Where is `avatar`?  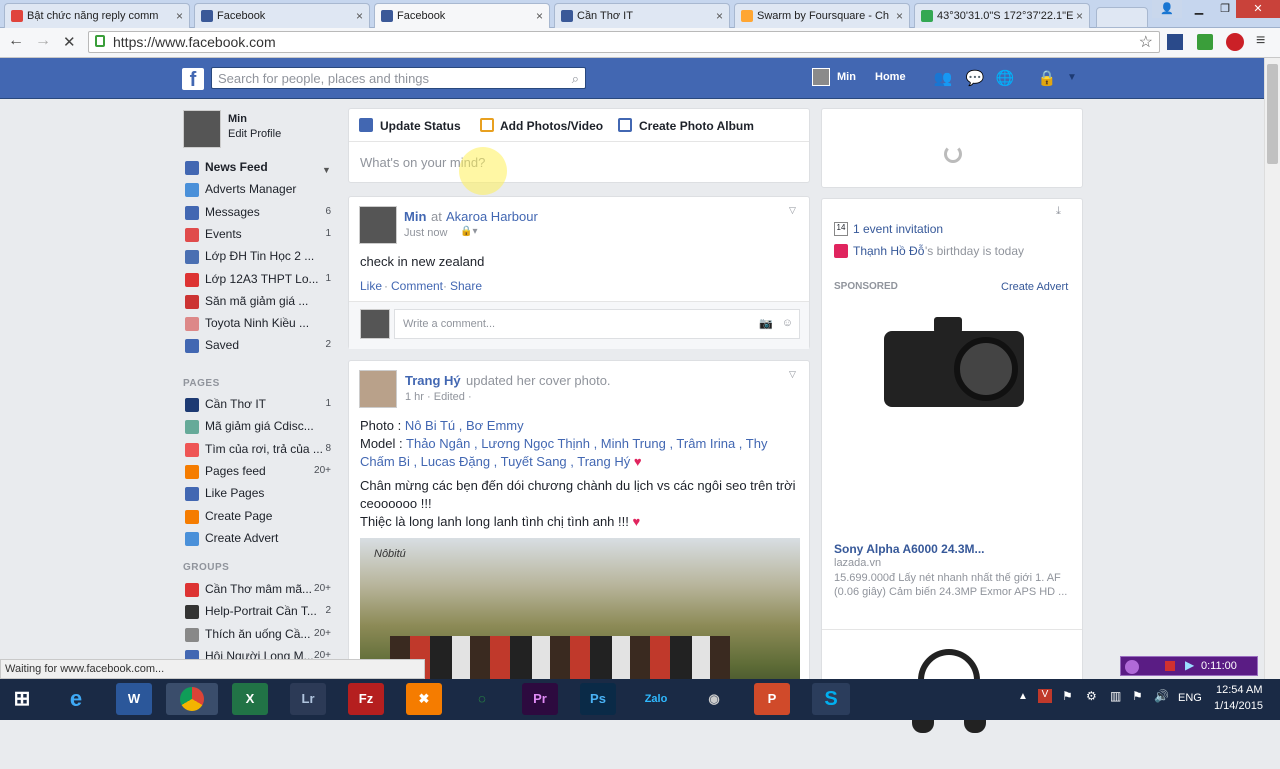
avatar is located at coordinates (821, 77).